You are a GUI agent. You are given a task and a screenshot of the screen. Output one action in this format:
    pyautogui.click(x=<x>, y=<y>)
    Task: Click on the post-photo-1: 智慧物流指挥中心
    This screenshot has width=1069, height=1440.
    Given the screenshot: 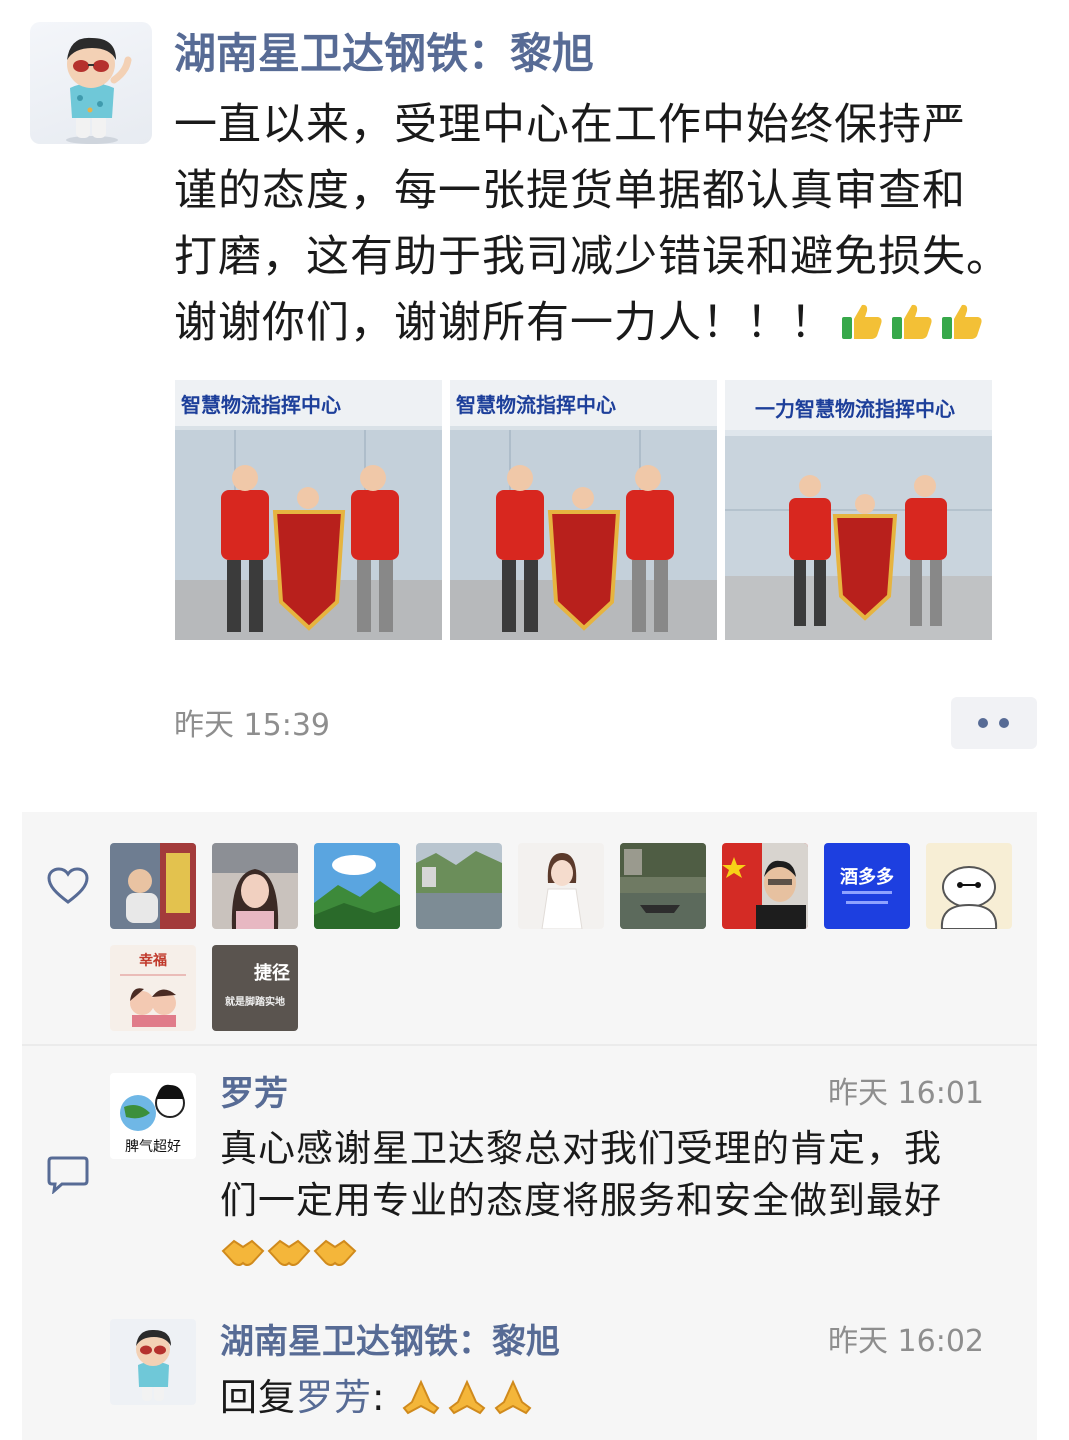 What is the action you would take?
    pyautogui.click(x=308, y=510)
    